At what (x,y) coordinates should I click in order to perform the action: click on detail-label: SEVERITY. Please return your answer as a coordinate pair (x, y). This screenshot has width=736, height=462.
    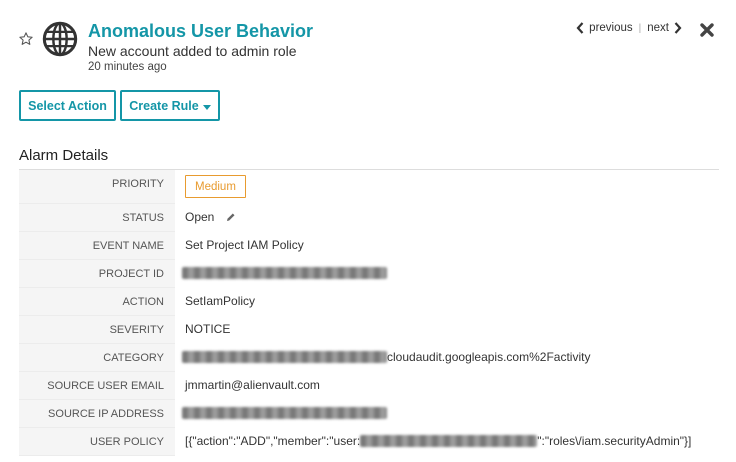
    Looking at the image, I should click on (136, 330).